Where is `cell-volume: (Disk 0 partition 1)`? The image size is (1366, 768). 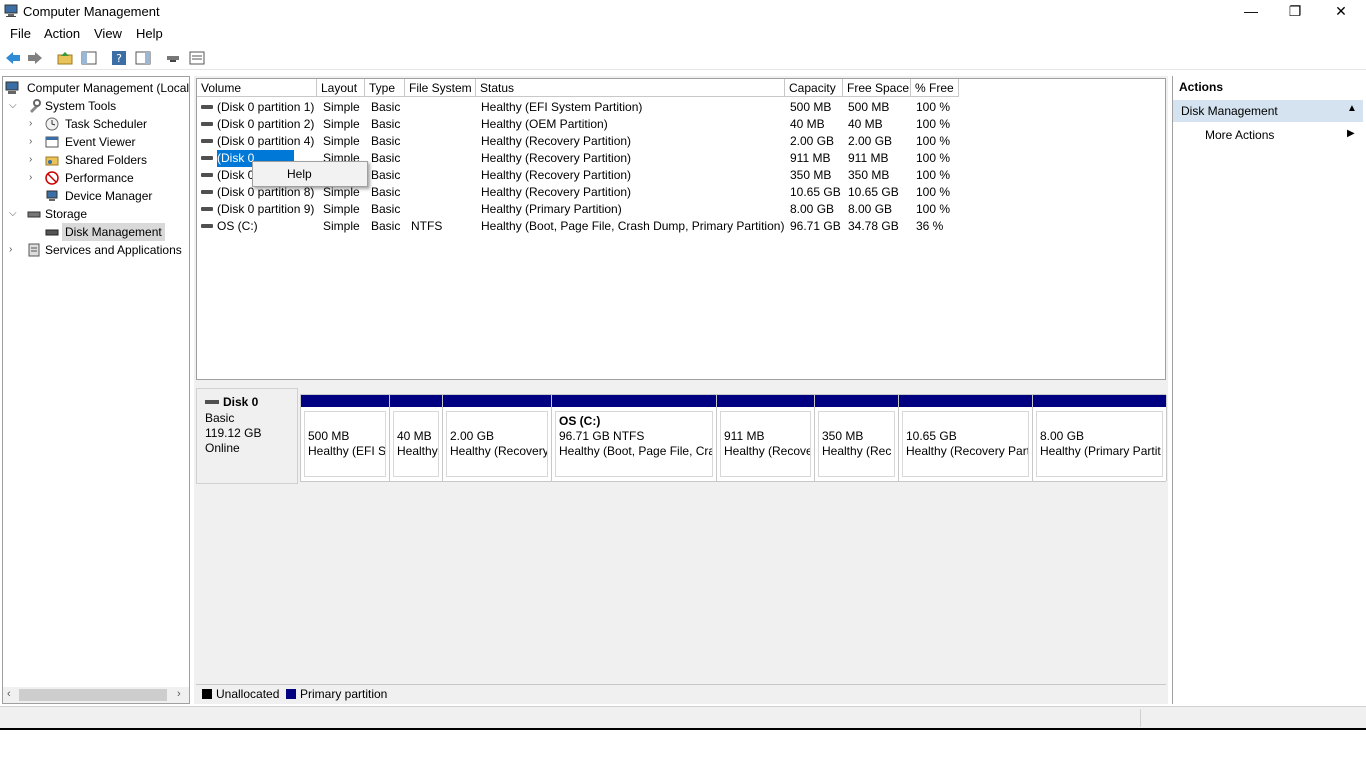 cell-volume: (Disk 0 partition 1) is located at coordinates (266, 107).